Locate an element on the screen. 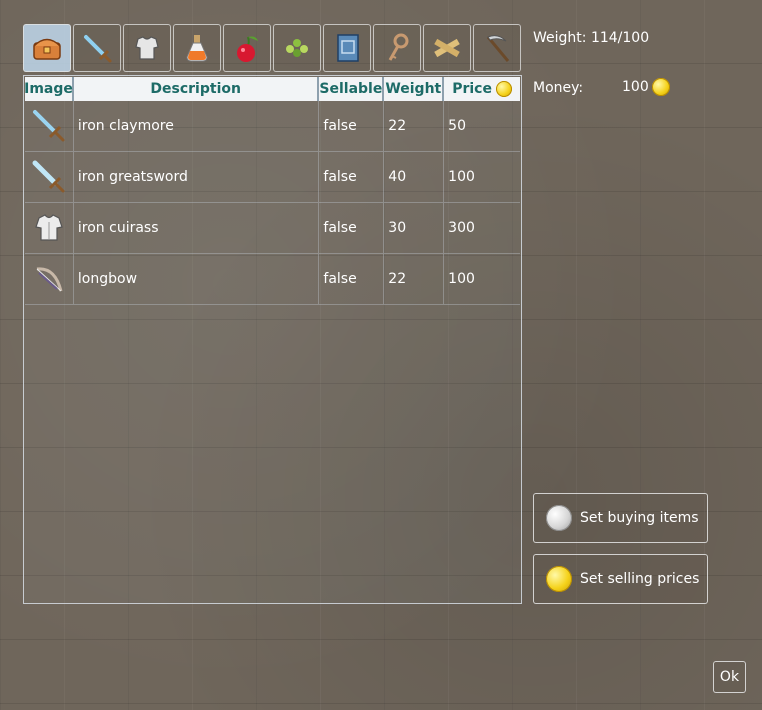  item-description: longbow is located at coordinates (197, 279).